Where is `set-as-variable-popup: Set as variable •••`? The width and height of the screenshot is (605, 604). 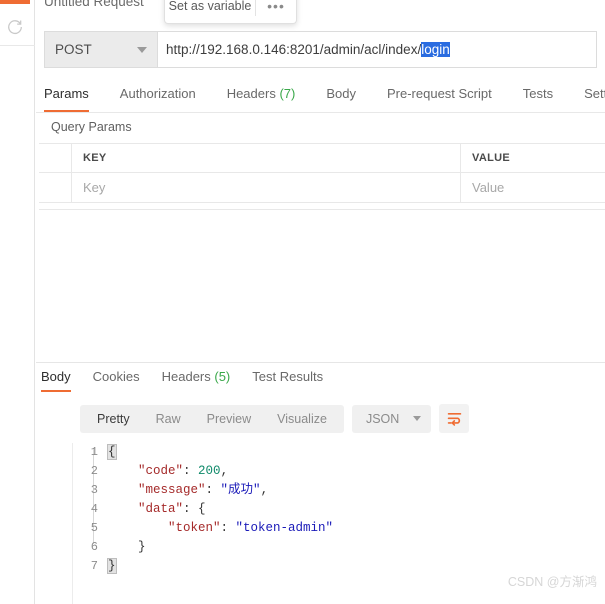
set-as-variable-popup: Set as variable ••• is located at coordinates (230, 12).